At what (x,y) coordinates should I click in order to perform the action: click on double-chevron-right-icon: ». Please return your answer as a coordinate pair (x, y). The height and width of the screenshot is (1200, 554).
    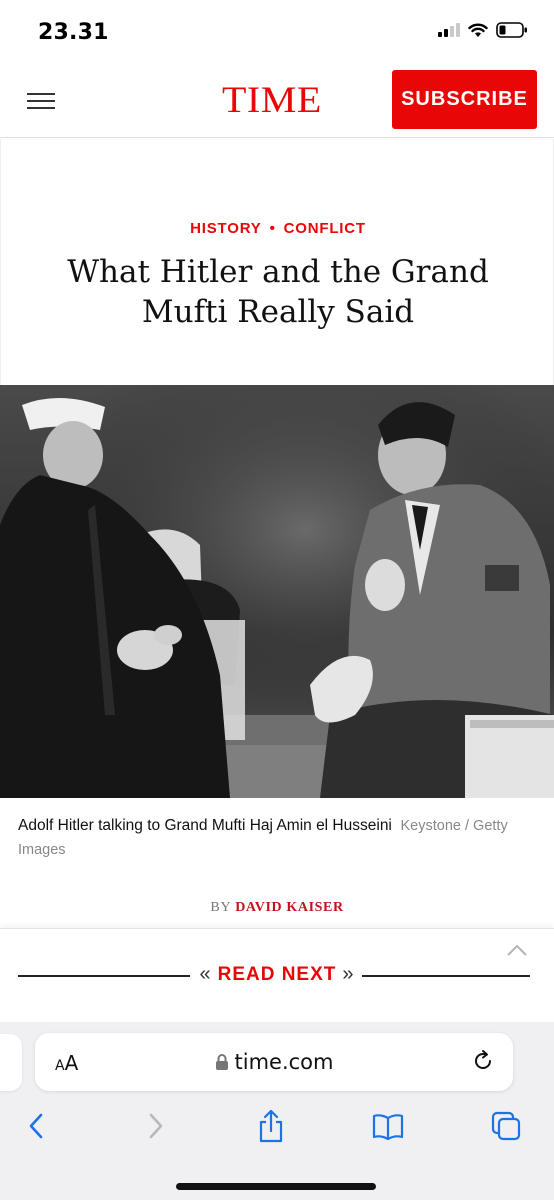
    Looking at the image, I should click on (348, 974).